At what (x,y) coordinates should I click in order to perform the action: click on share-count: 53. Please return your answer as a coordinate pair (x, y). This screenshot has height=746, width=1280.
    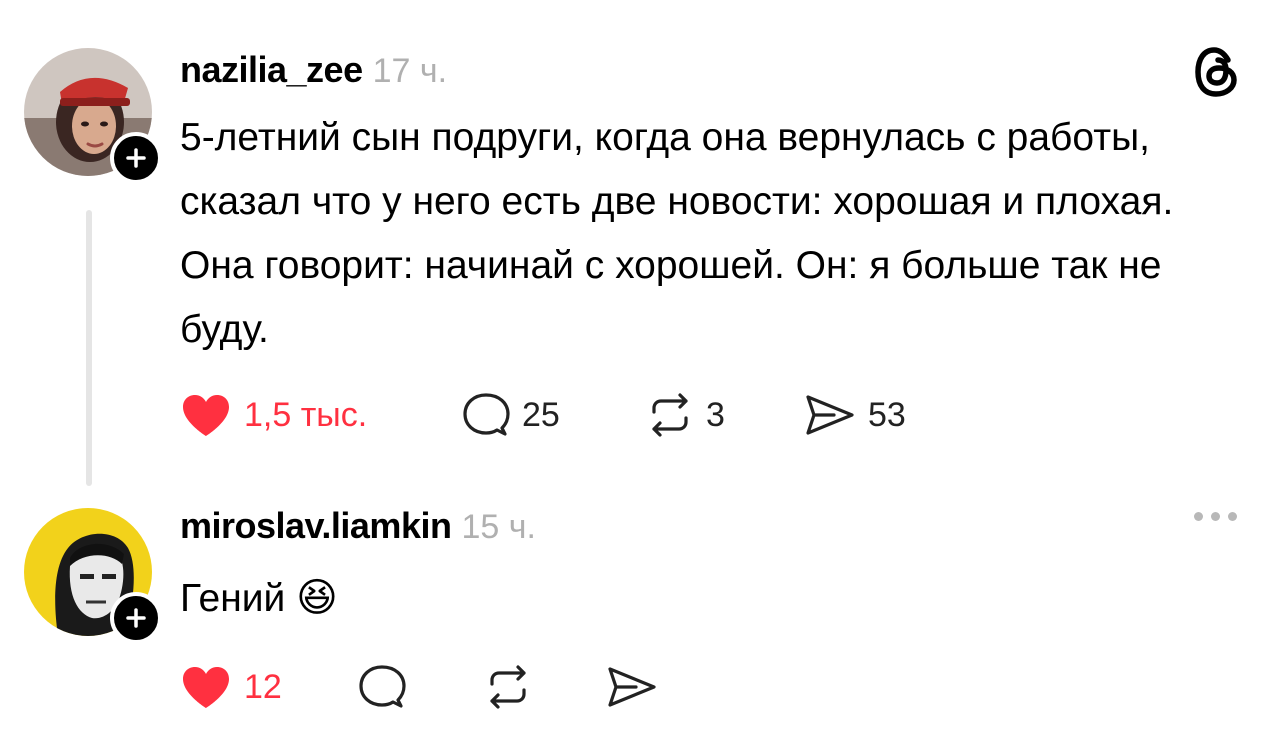
    Looking at the image, I should click on (887, 415).